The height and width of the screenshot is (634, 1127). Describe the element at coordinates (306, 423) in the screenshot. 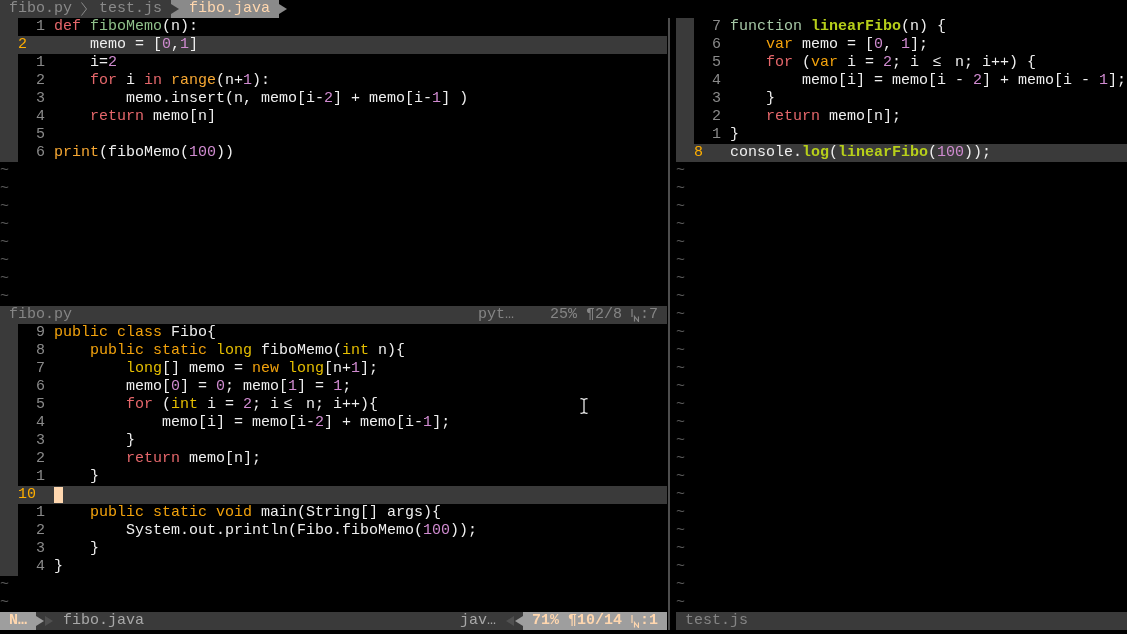

I see `code-line: memo[i] = memo[i-2] + memo[i-1];` at that location.